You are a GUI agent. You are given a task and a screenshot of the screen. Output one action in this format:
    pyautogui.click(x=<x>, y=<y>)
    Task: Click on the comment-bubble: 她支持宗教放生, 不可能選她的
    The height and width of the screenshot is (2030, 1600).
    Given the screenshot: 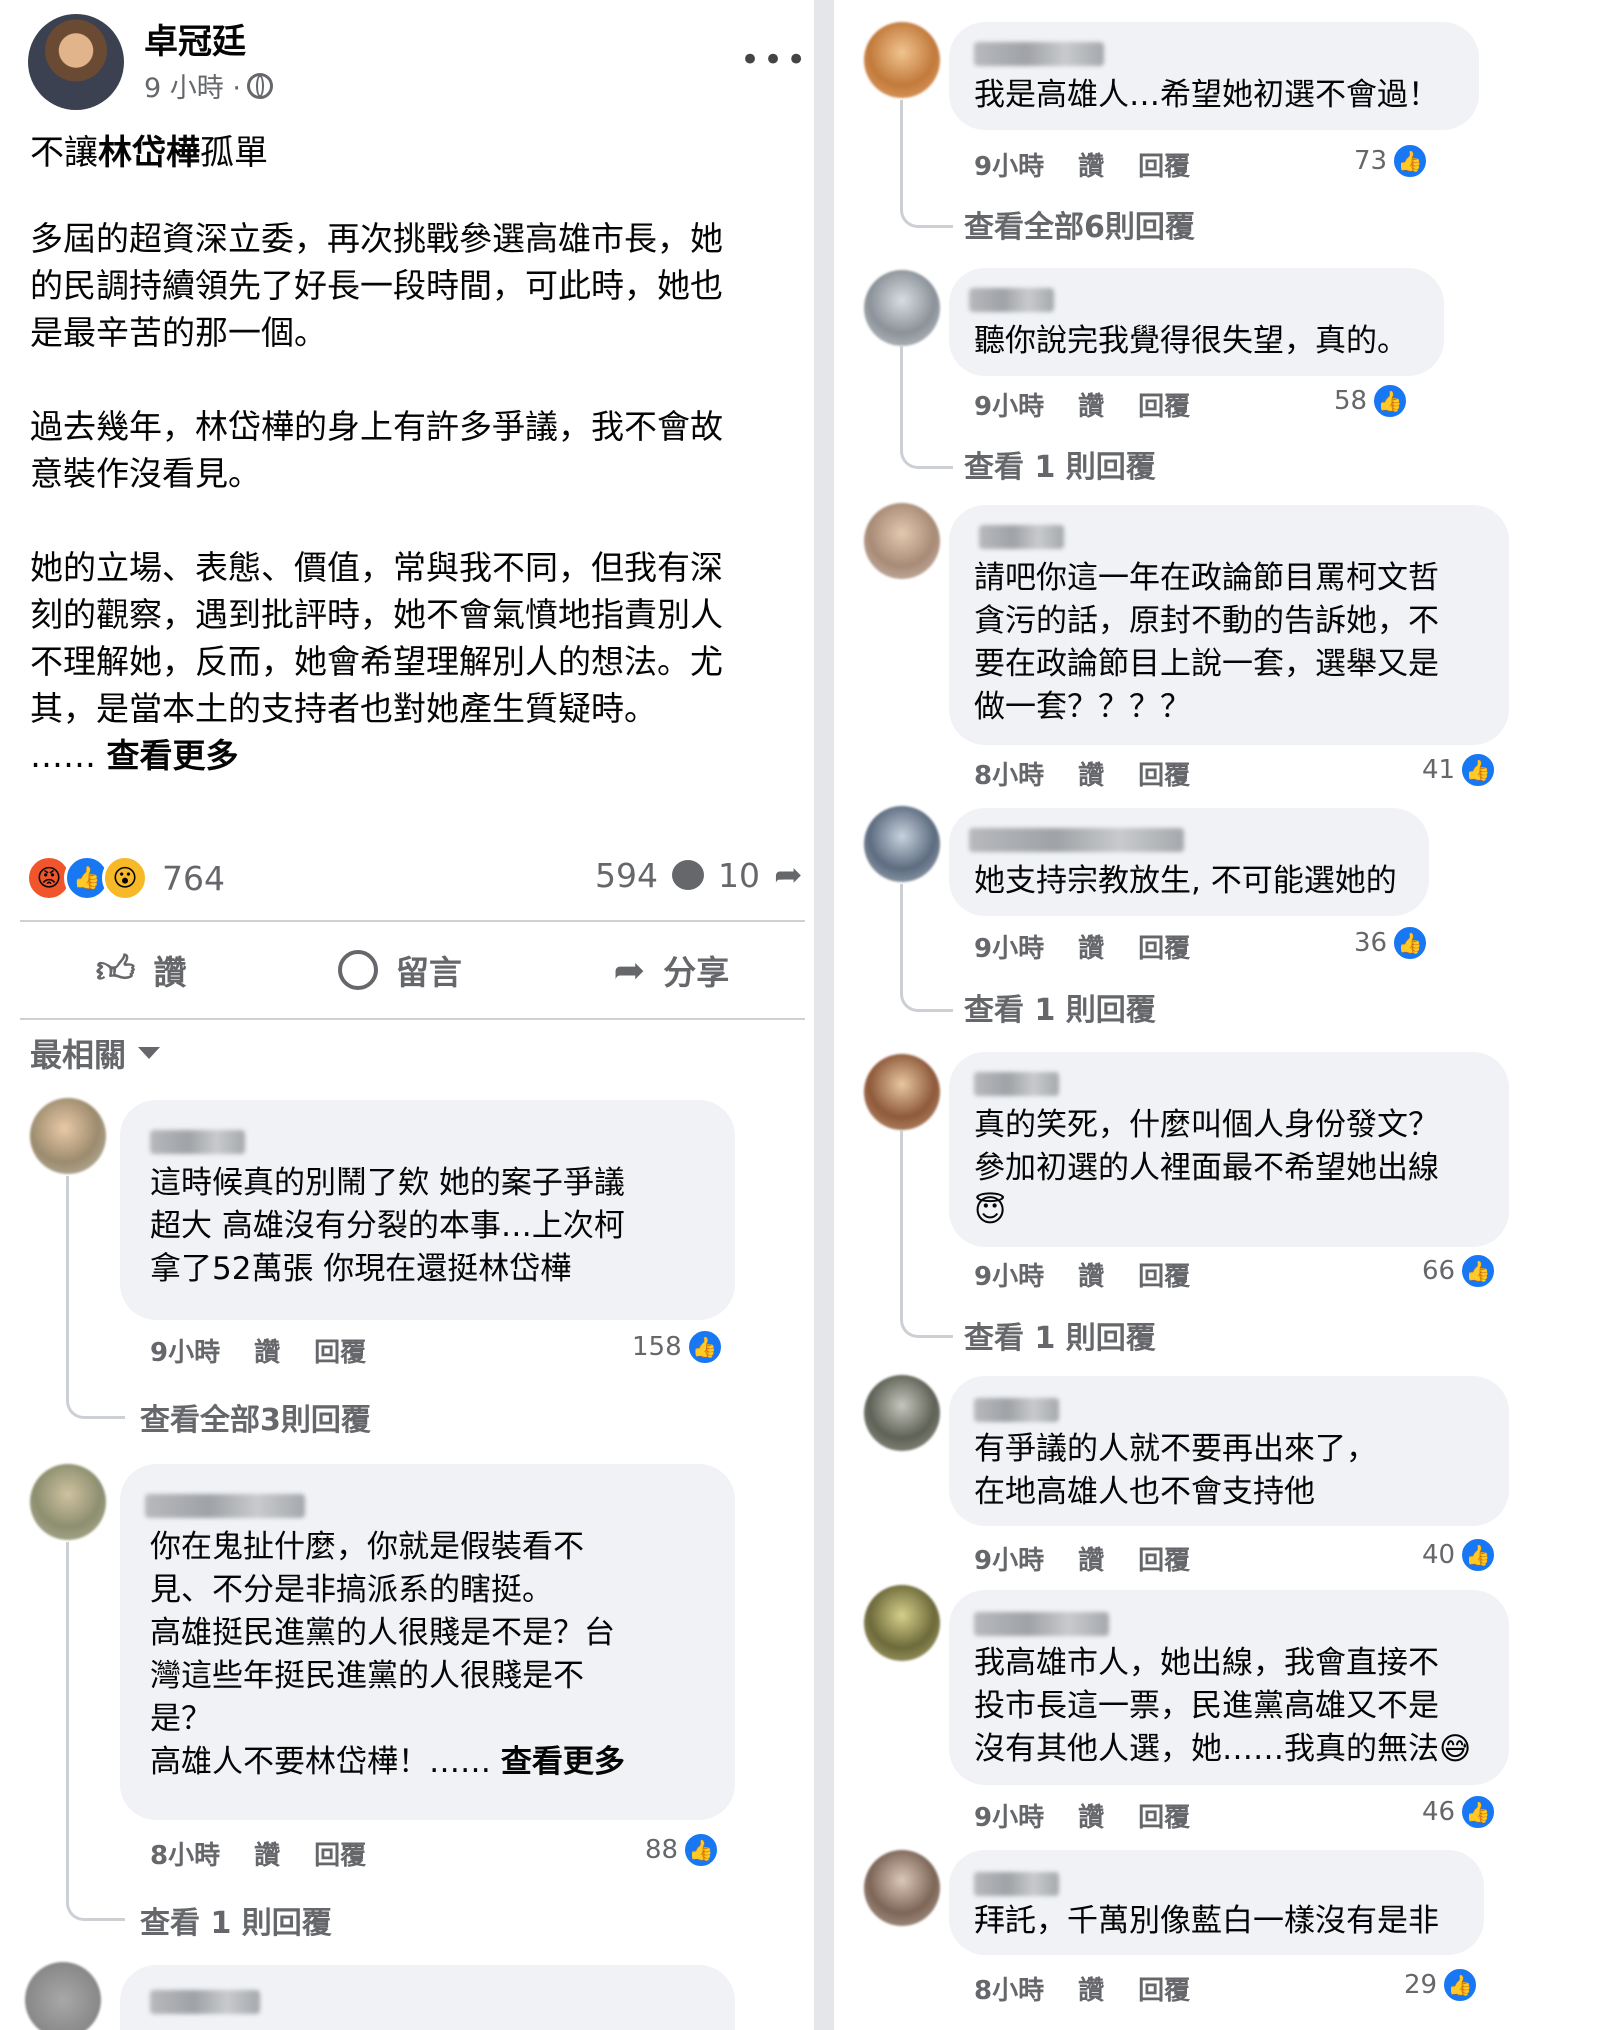 What is the action you would take?
    pyautogui.click(x=1189, y=862)
    